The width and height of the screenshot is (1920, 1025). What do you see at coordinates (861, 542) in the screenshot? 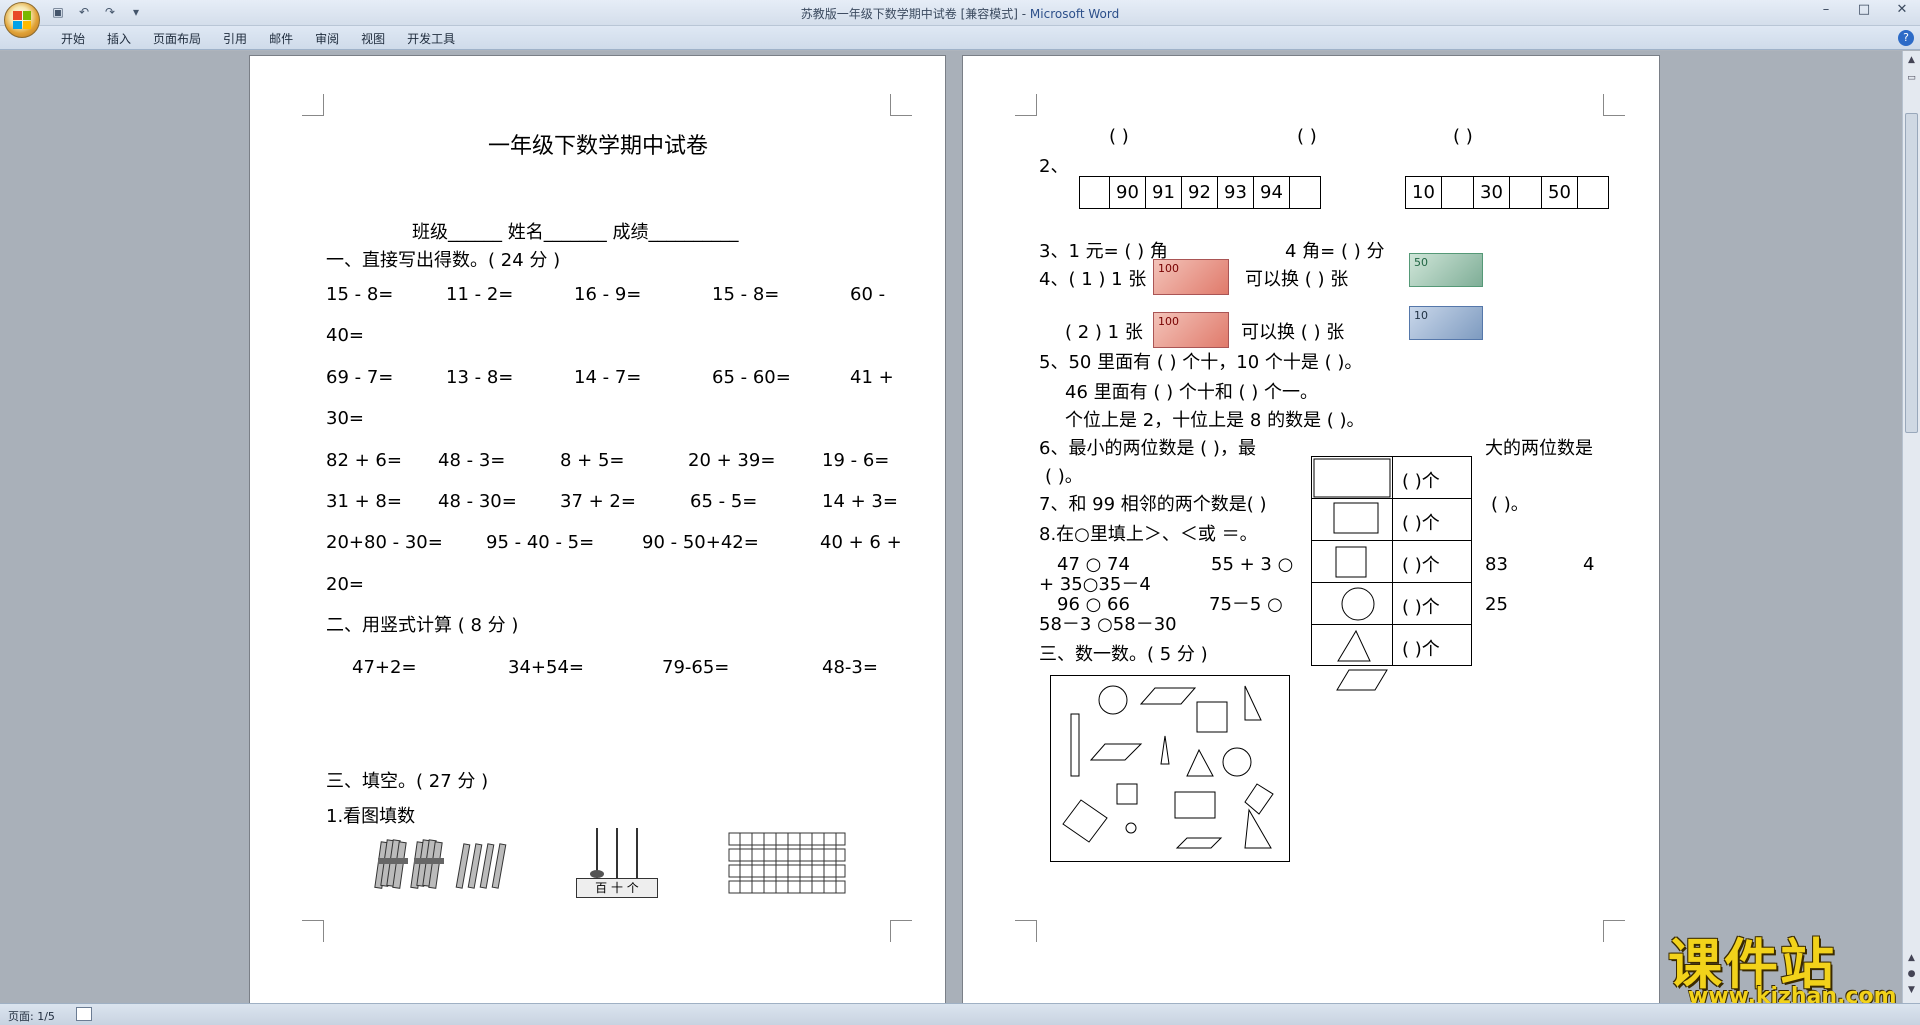
I see `problem: 40 + 6 +` at bounding box center [861, 542].